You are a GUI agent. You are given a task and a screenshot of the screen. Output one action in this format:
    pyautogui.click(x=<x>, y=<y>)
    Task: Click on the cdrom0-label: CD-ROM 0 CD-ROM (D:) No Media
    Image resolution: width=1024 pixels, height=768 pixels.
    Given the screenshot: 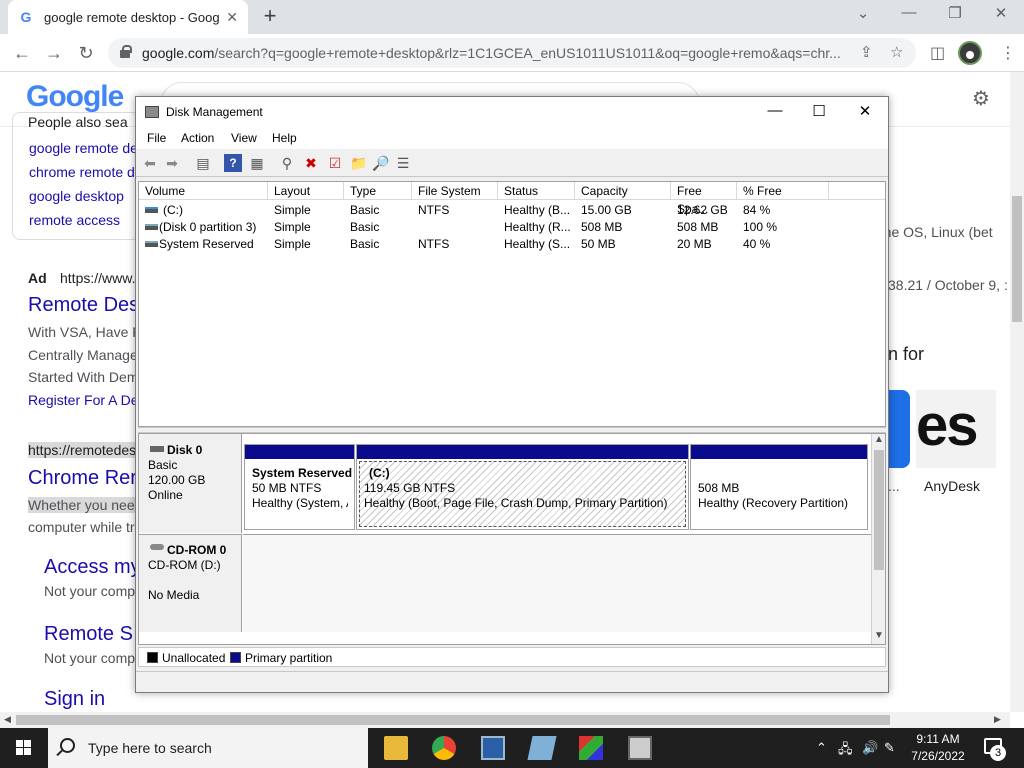 What is the action you would take?
    pyautogui.click(x=190, y=583)
    